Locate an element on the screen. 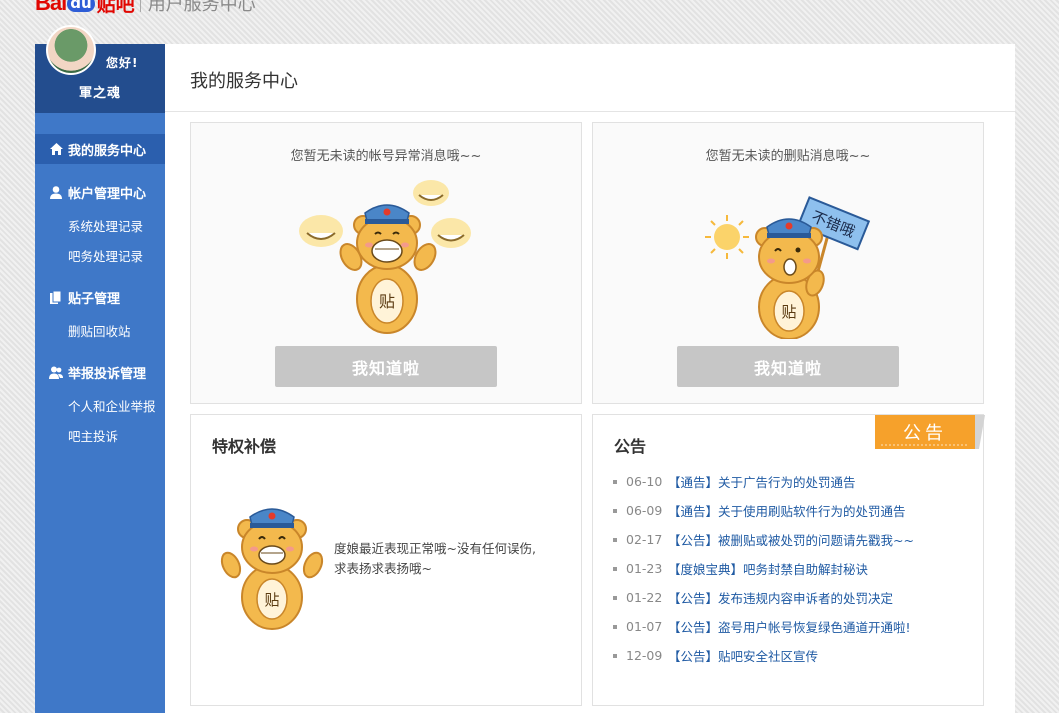 The image size is (1059, 713). sidebar-section-reports: 举报投诉管理 is located at coordinates (100, 372).